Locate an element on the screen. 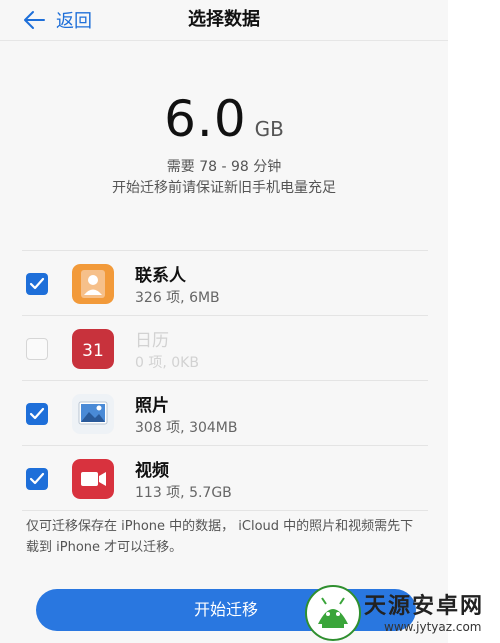  contacts-icon is located at coordinates (93, 284).